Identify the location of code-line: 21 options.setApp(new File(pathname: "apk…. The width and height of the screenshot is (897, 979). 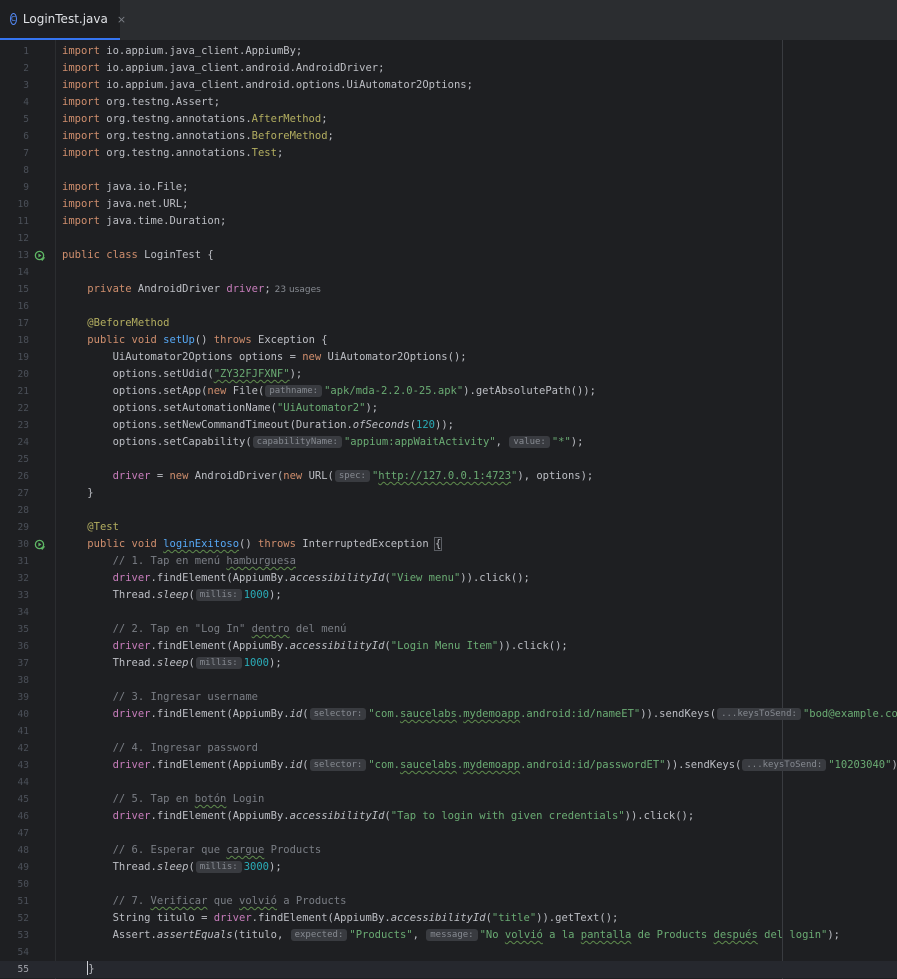
(448, 391).